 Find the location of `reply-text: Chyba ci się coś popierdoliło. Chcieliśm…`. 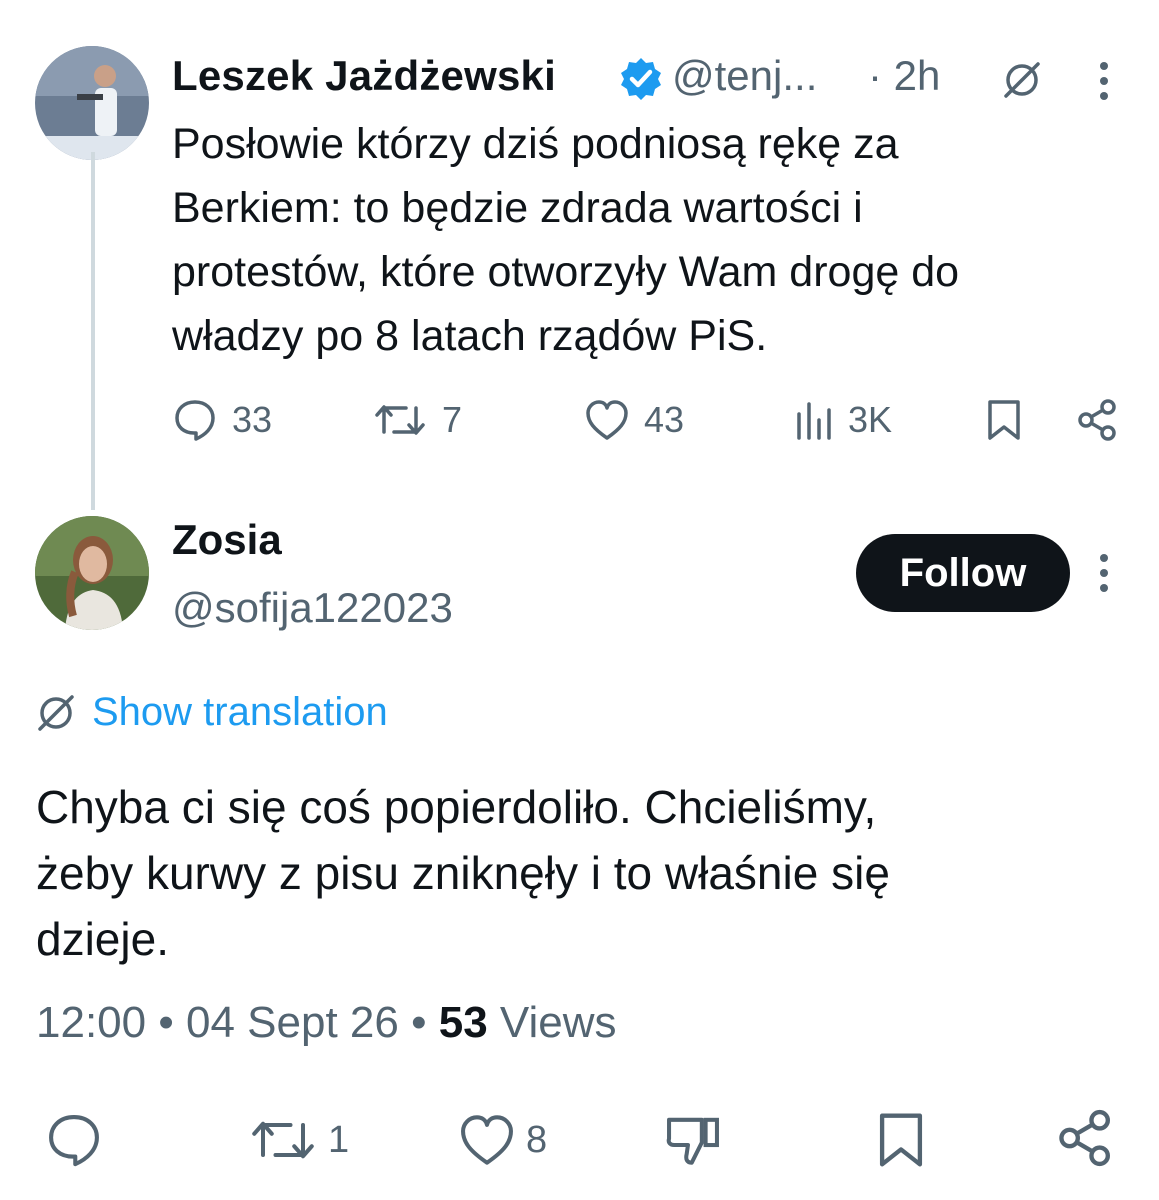

reply-text: Chyba ci się coś popierdoliło. Chcieliśm… is located at coordinates (463, 873).